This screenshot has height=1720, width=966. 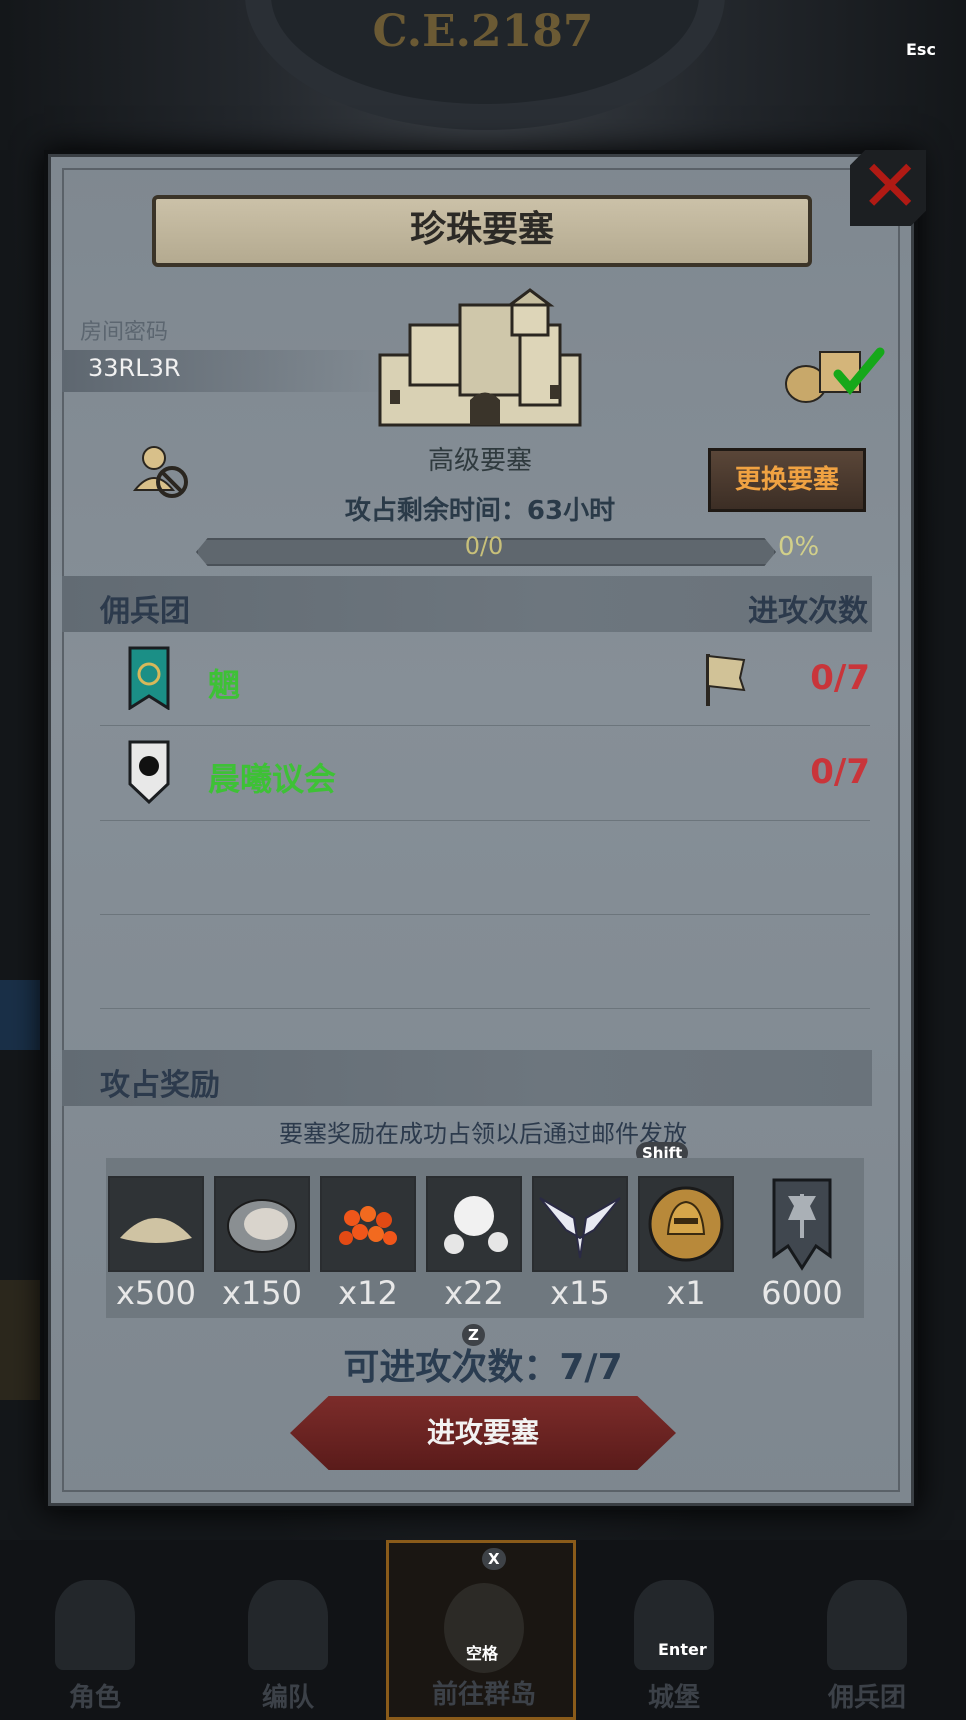 I want to click on helmet-coin-icon, so click(x=686, y=1224).